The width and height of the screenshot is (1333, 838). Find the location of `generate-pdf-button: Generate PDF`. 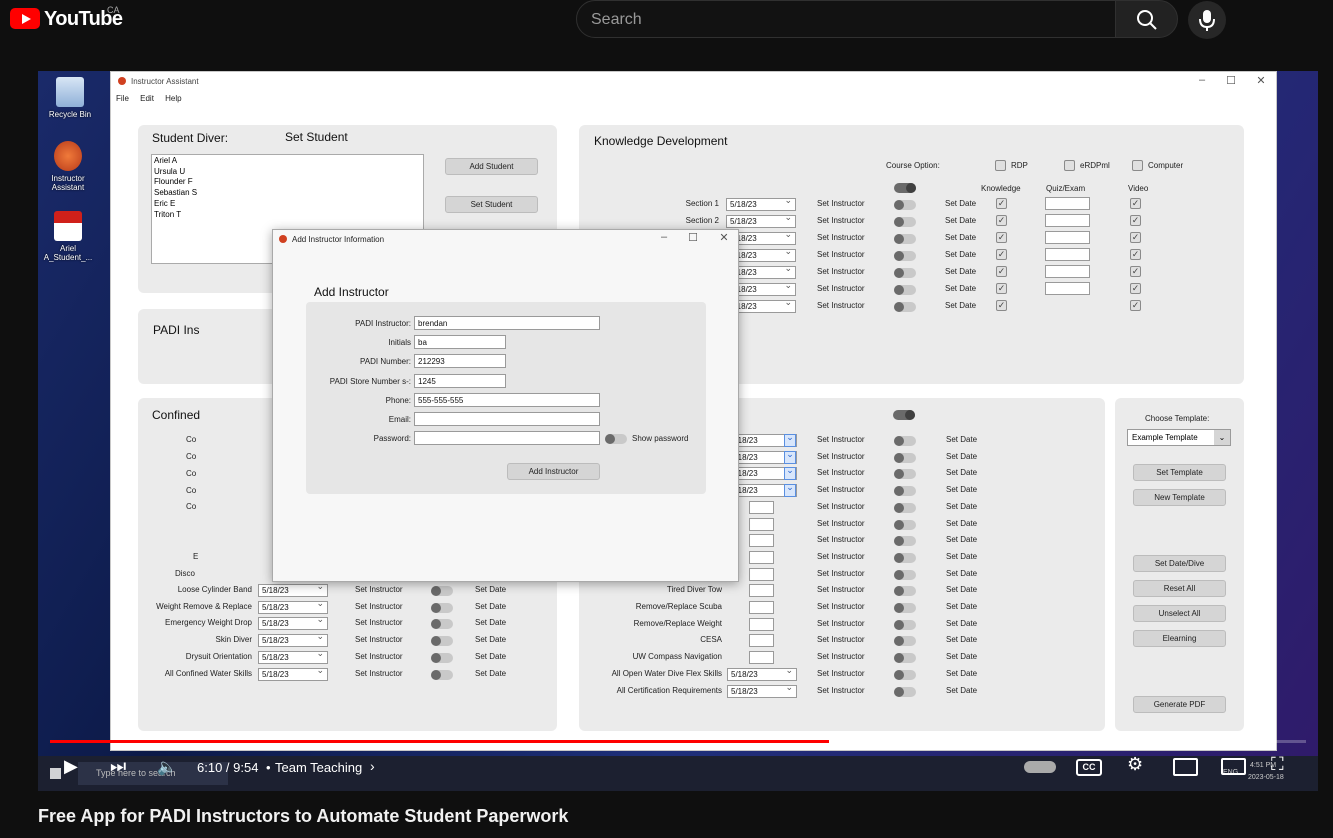

generate-pdf-button: Generate PDF is located at coordinates (1179, 704).